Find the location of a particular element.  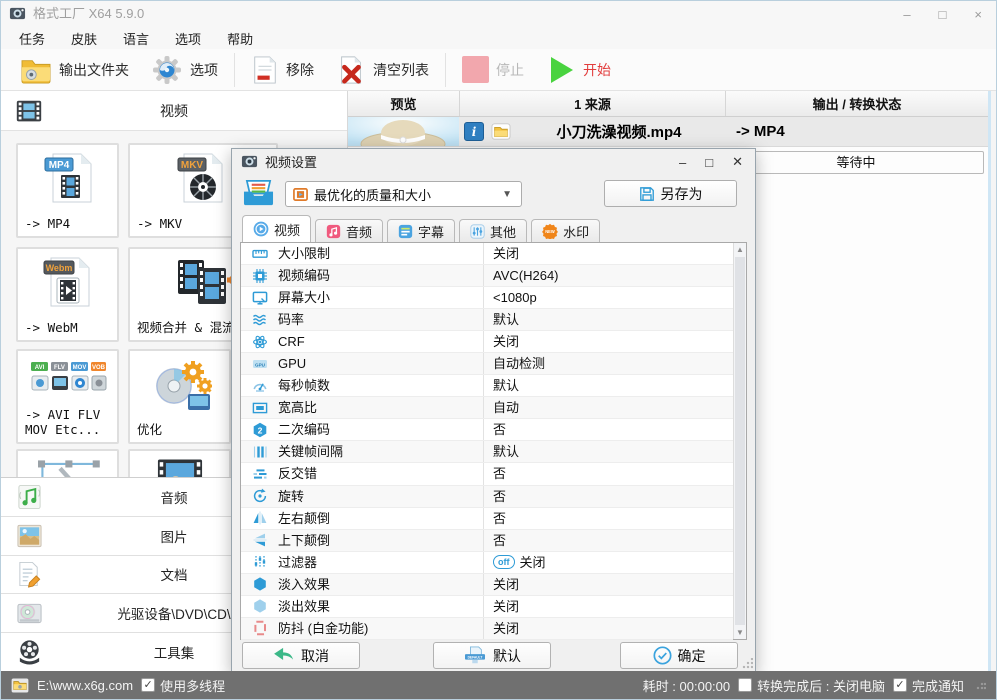

scrollbar: ▲ ▼ is located at coordinates (739, 441).